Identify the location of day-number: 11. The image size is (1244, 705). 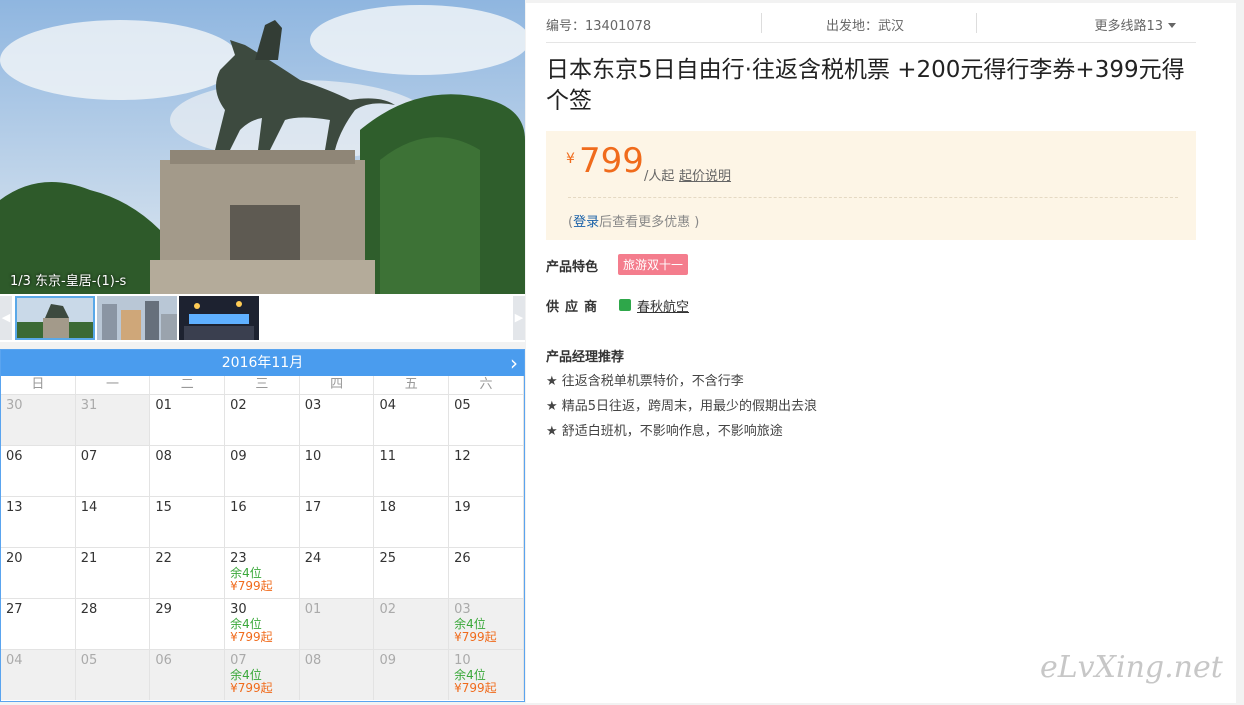
(387, 456).